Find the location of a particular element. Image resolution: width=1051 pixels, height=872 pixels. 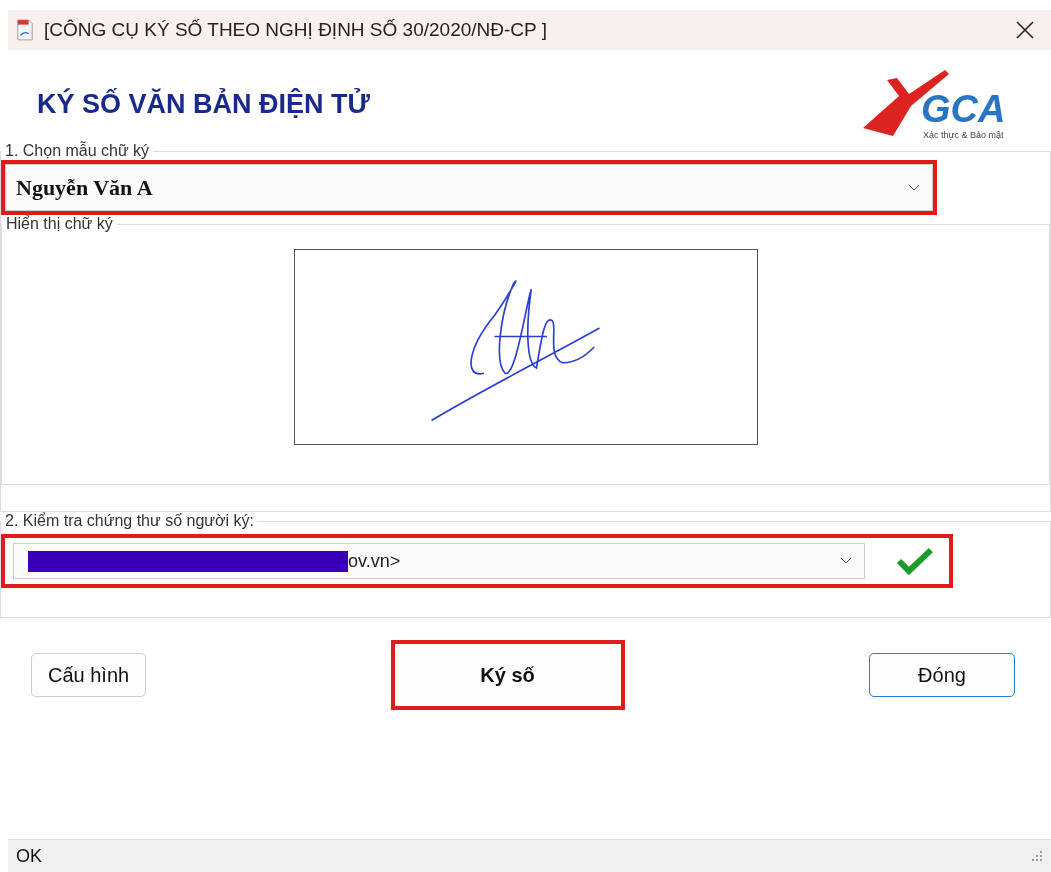

signature-template-dropdown: Nguyễn Văn A is located at coordinates (469, 187).